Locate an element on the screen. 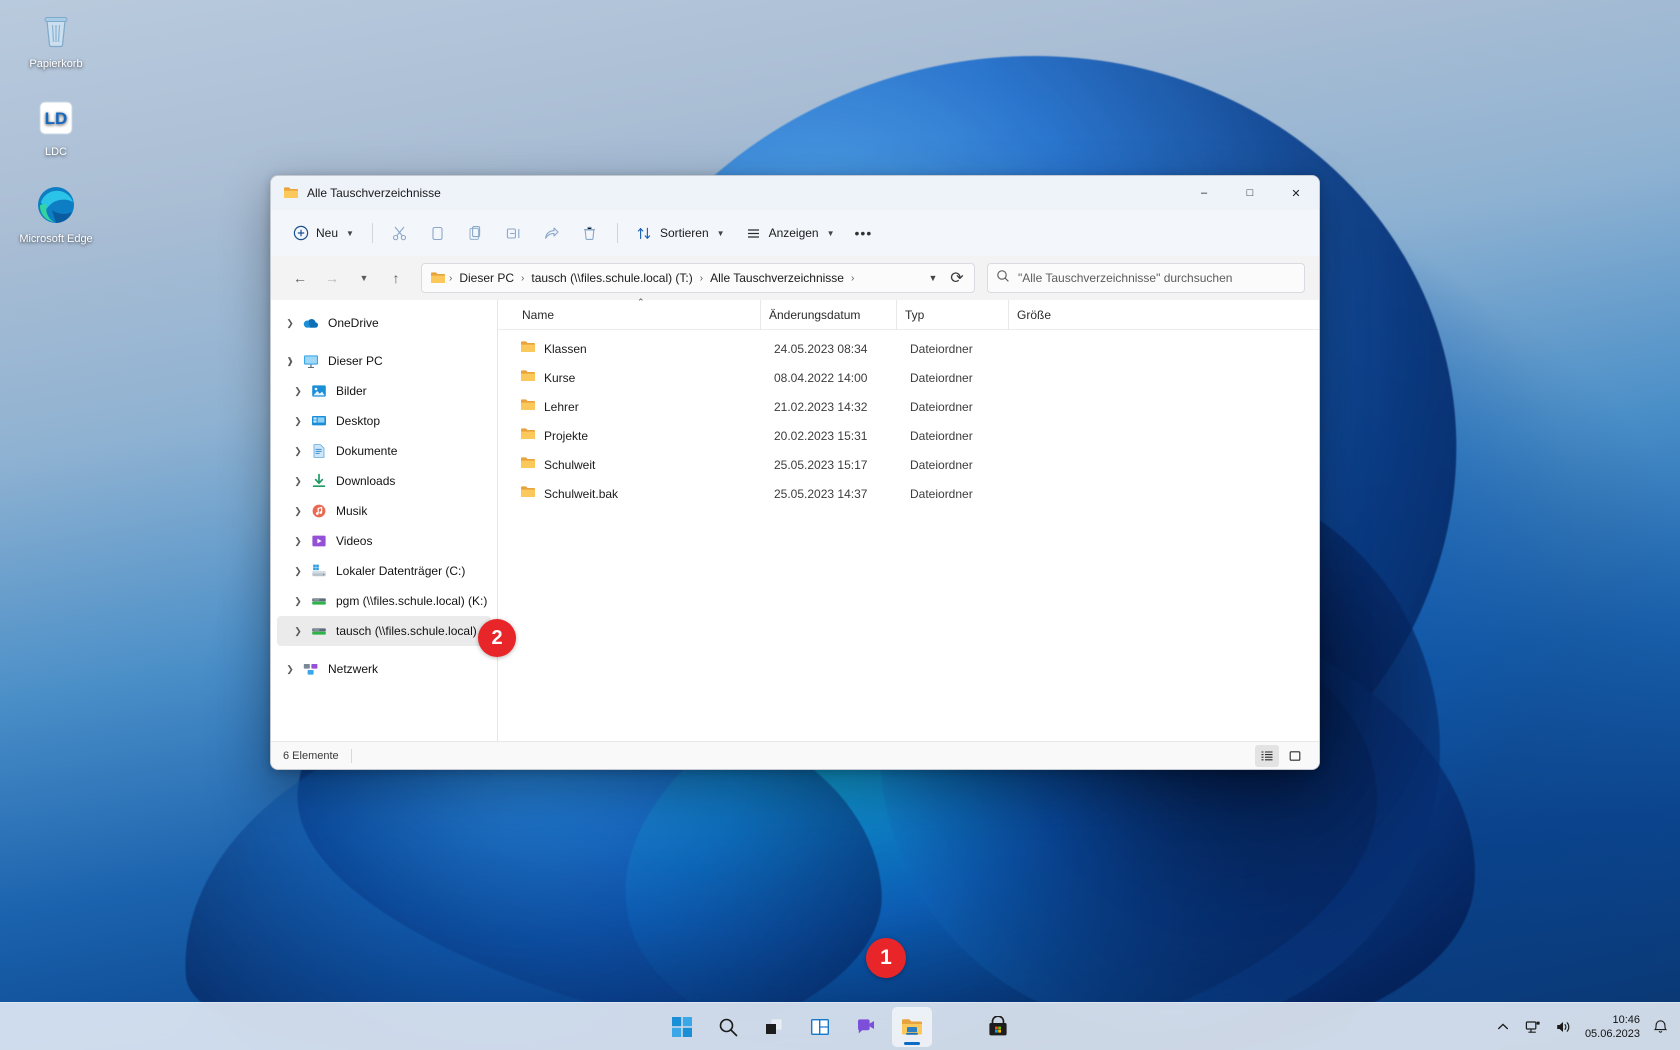 The width and height of the screenshot is (1680, 1050). table-row: Kurse 08.04.2022 14:00 Dateiordner is located at coordinates (908, 377).